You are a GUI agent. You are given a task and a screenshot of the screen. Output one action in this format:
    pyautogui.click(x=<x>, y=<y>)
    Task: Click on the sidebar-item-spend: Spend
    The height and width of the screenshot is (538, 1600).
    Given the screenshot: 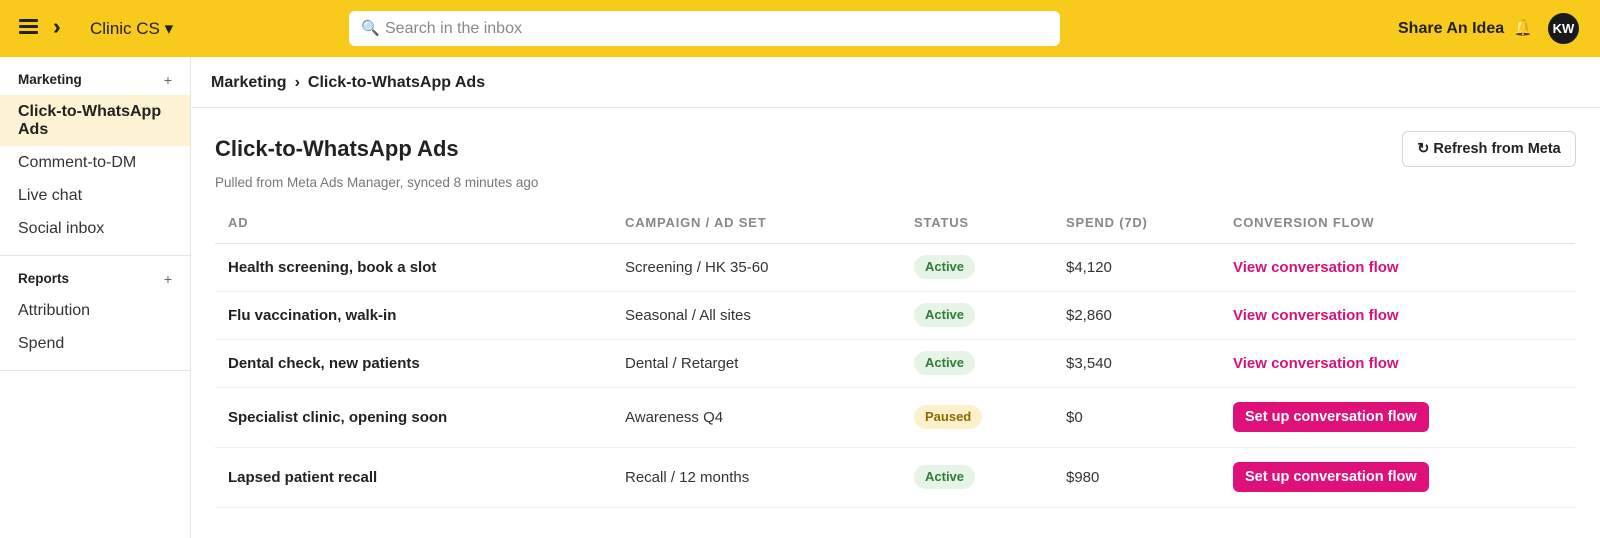 What is the action you would take?
    pyautogui.click(x=95, y=343)
    